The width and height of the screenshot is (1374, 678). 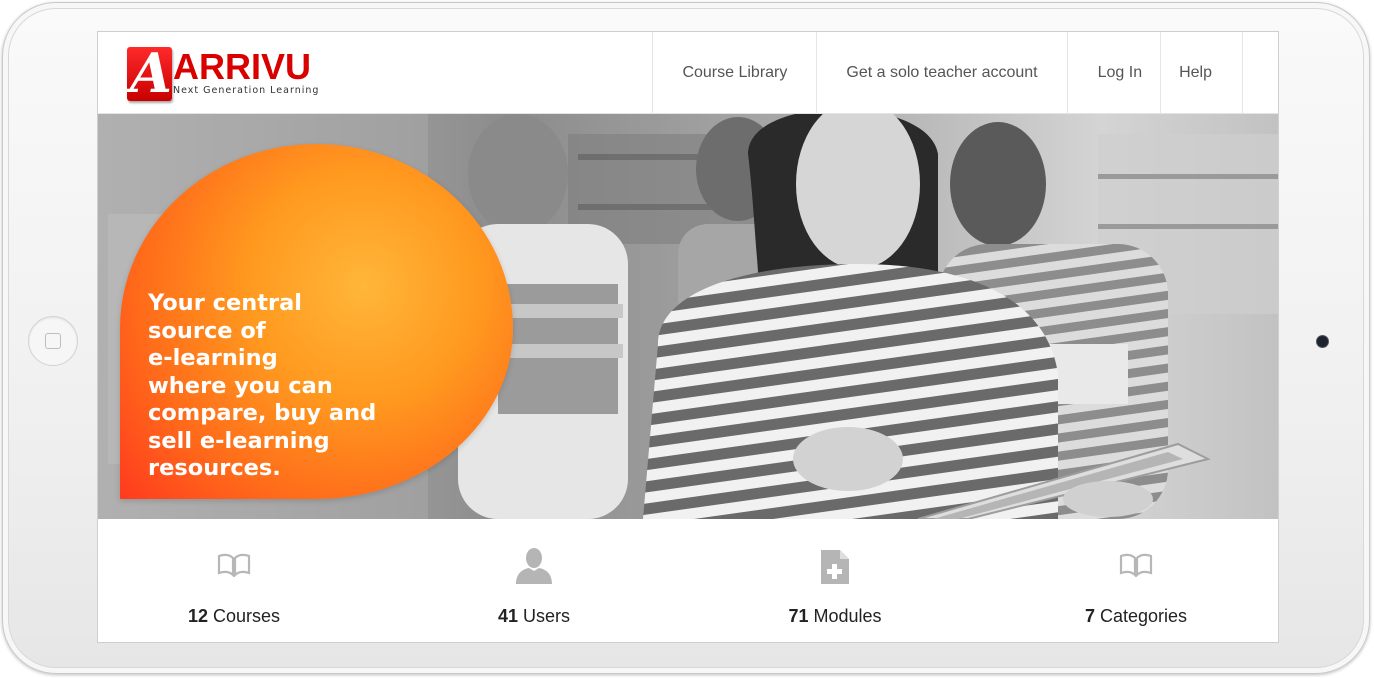 I want to click on stat-modules-text: Modules, so click(x=847, y=616).